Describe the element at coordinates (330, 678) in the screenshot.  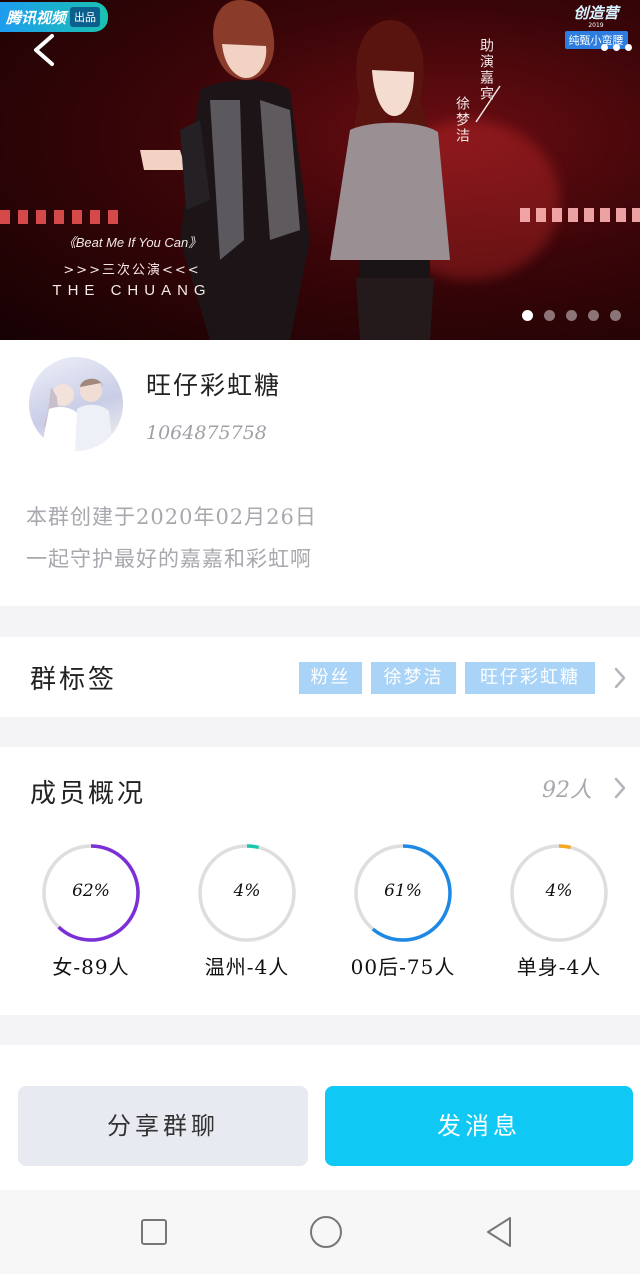
I see `tag-chip: 粉丝` at that location.